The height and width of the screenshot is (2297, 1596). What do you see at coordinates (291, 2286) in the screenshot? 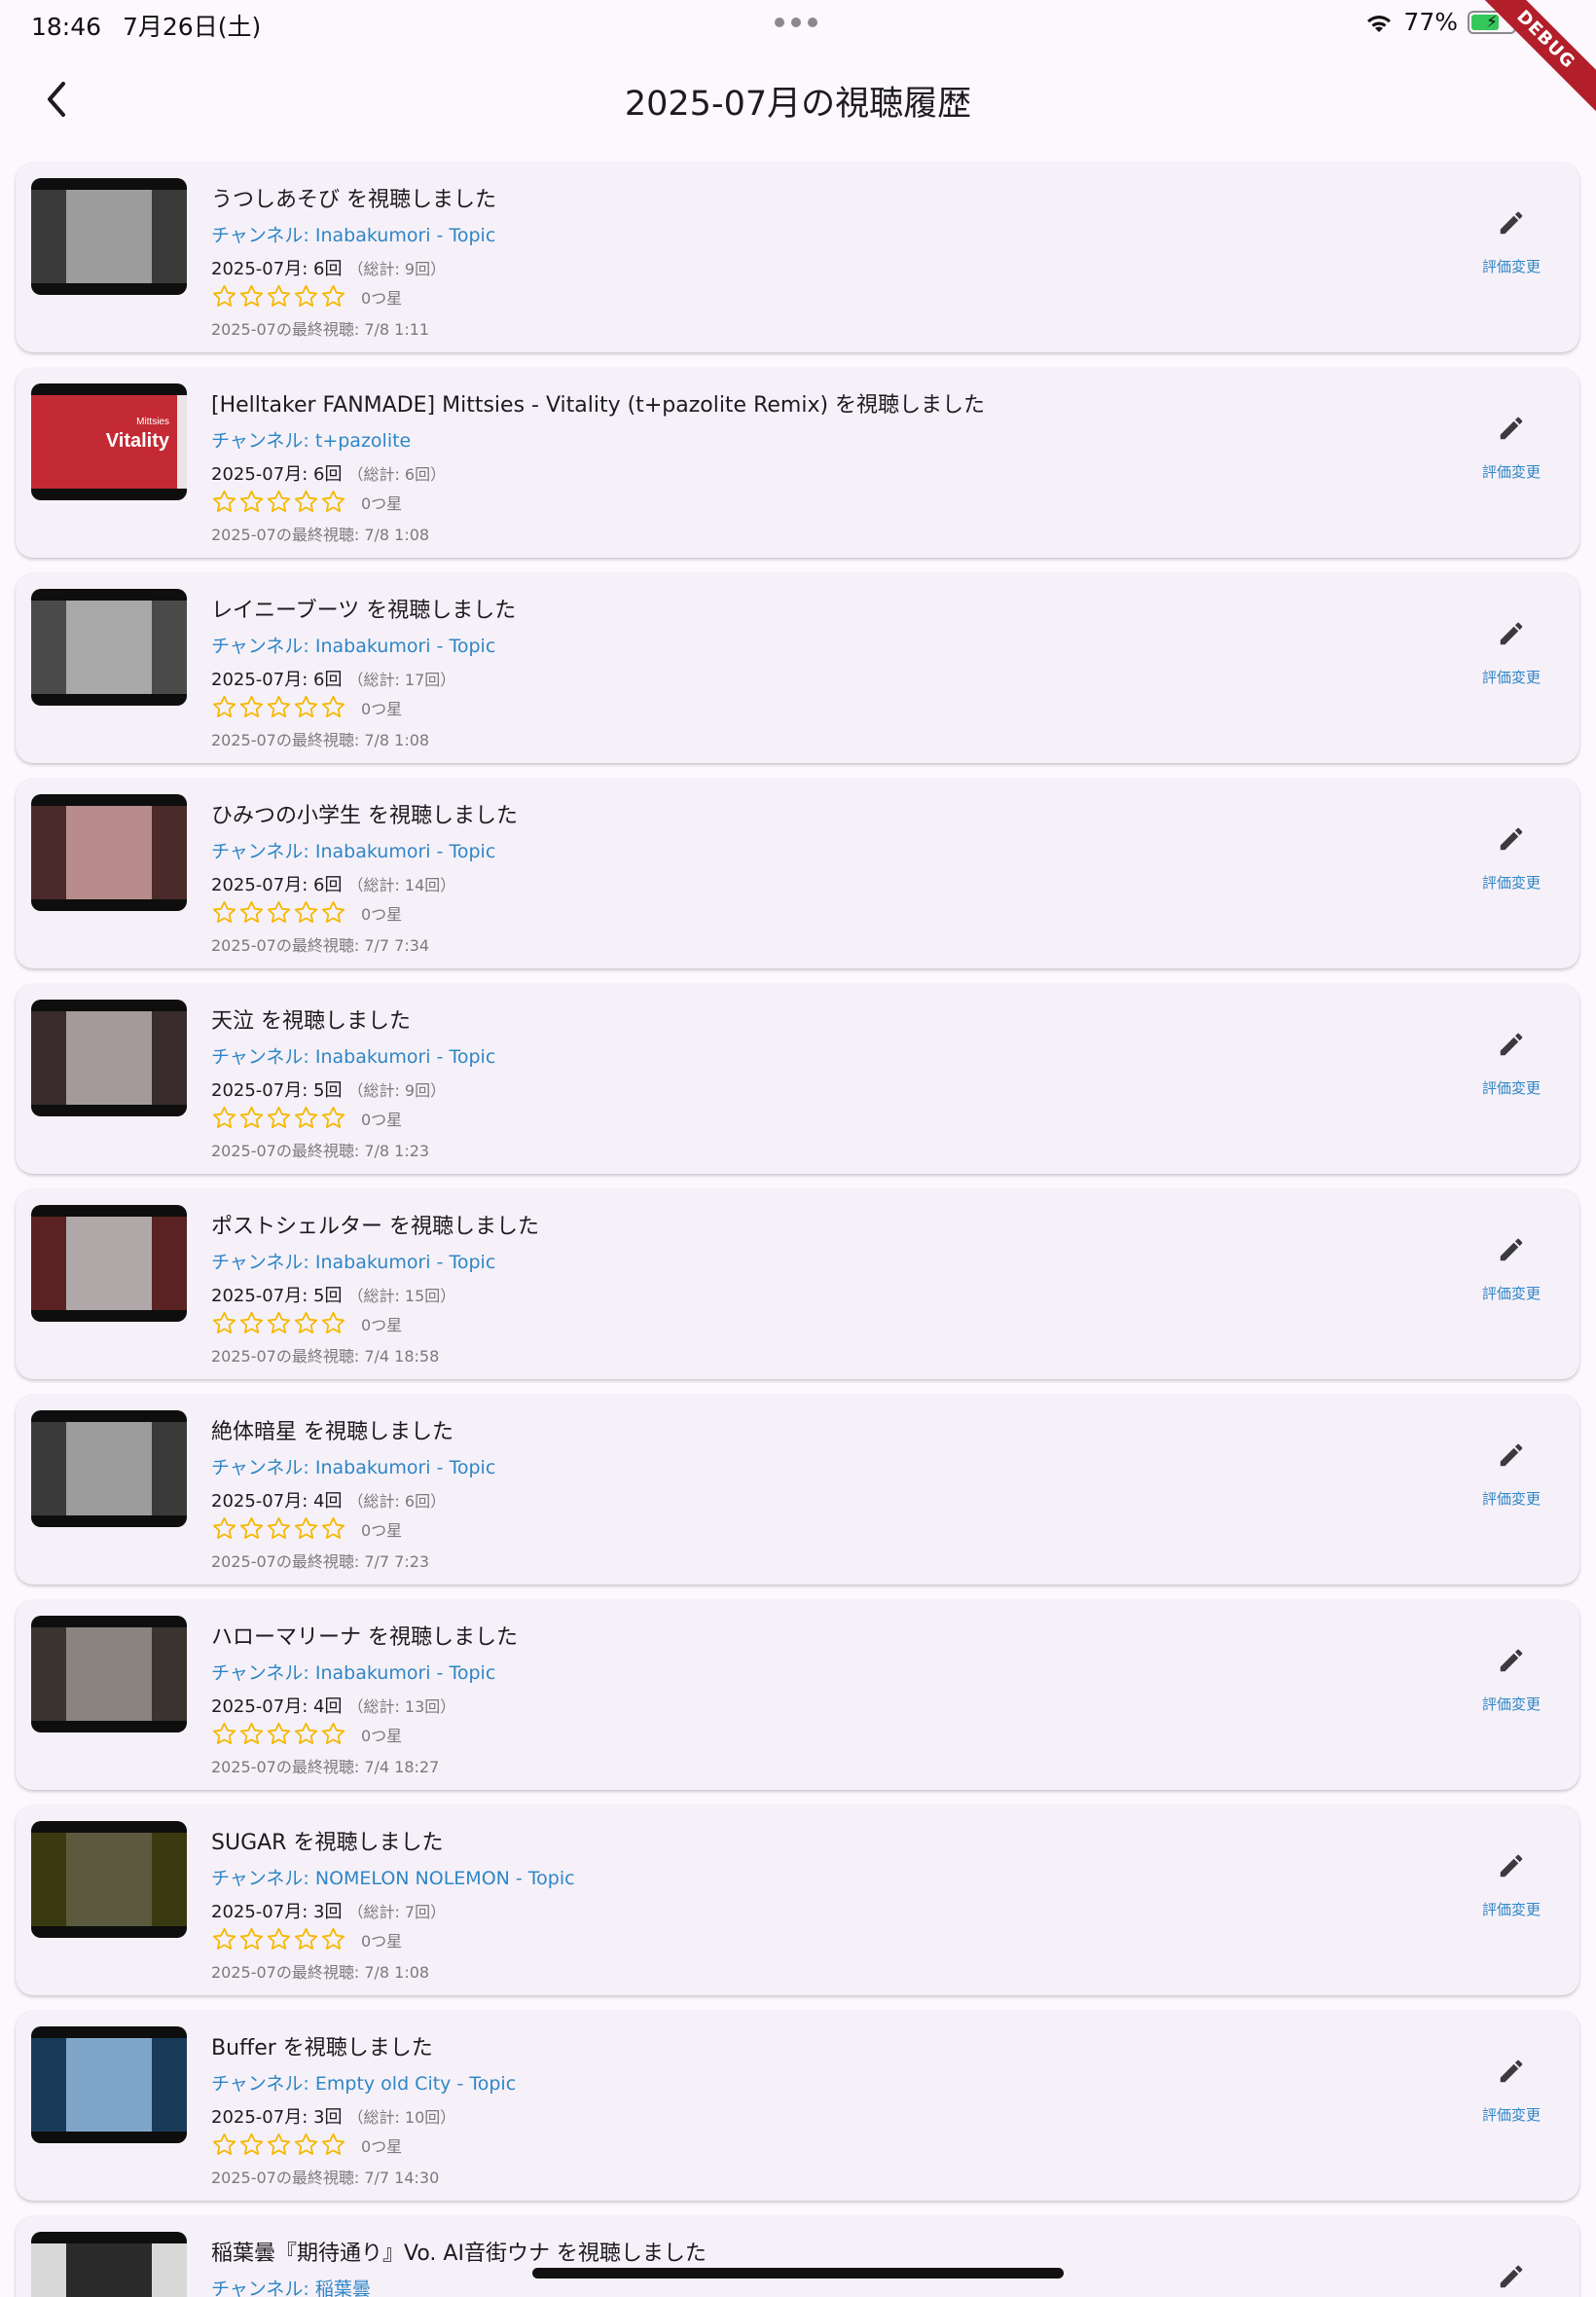
I see `channel-name: チャンネル: 稲葉曇` at bounding box center [291, 2286].